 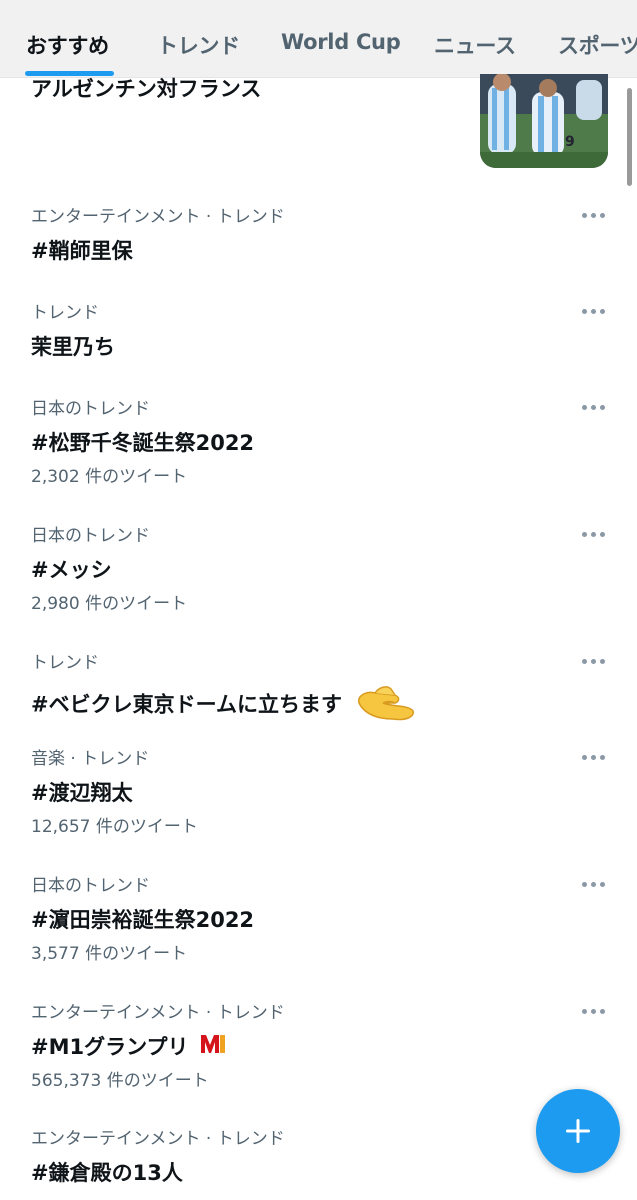 I want to click on trend-title: #ベビクレ東京ドームに立ちます, so click(x=186, y=704).